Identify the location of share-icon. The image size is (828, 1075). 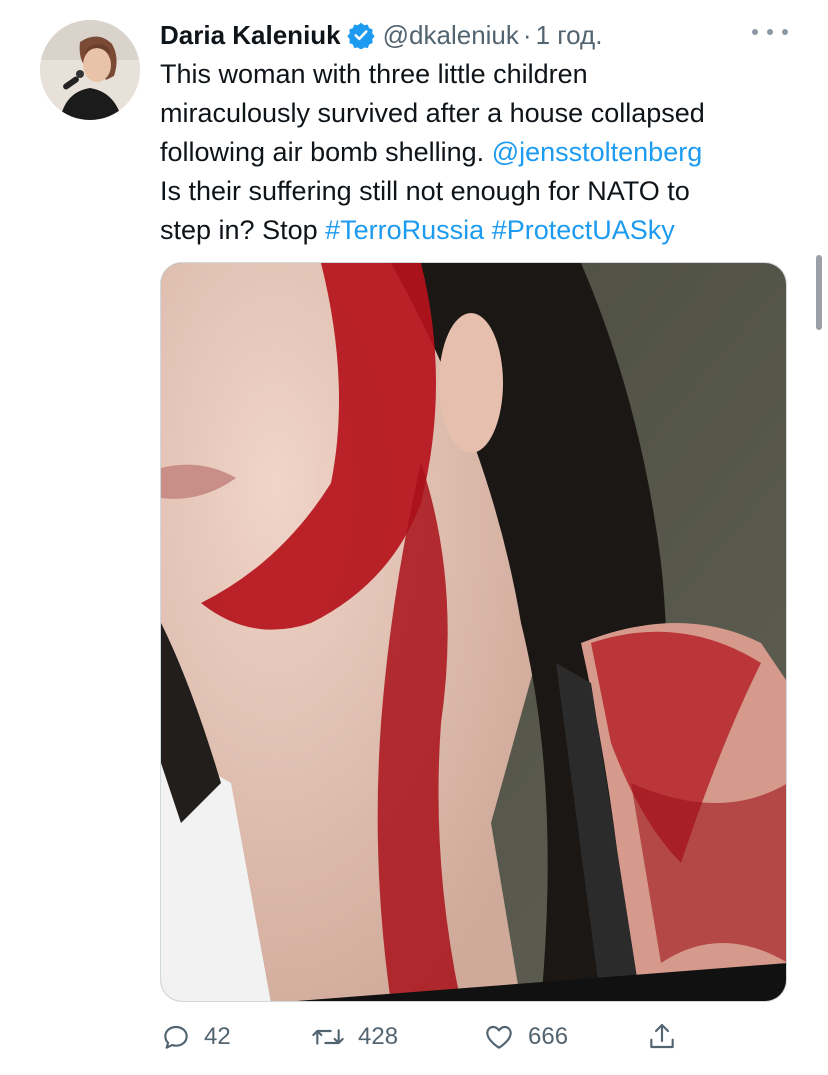
(662, 1036).